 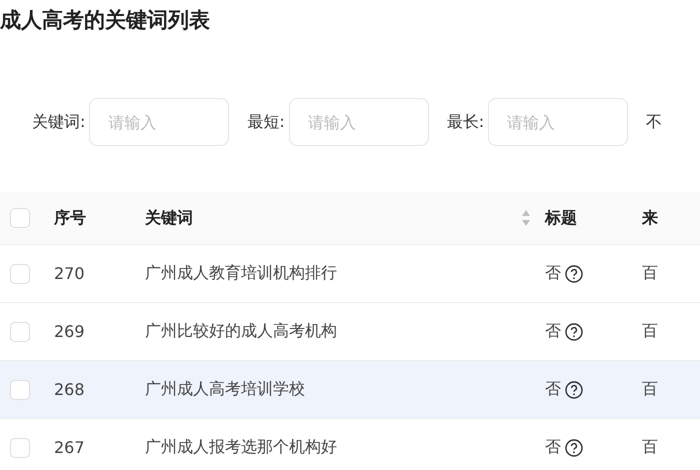 I want to click on filter-label: 不, so click(x=654, y=122).